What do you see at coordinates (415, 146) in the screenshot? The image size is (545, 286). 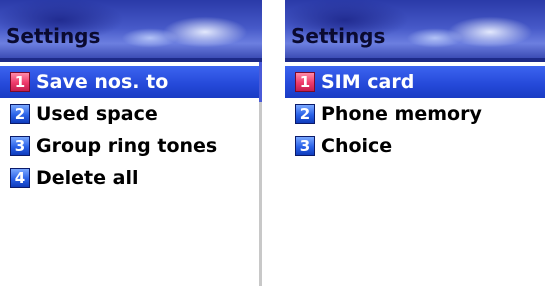 I see `menu-item-choice: 3 Choice` at bounding box center [415, 146].